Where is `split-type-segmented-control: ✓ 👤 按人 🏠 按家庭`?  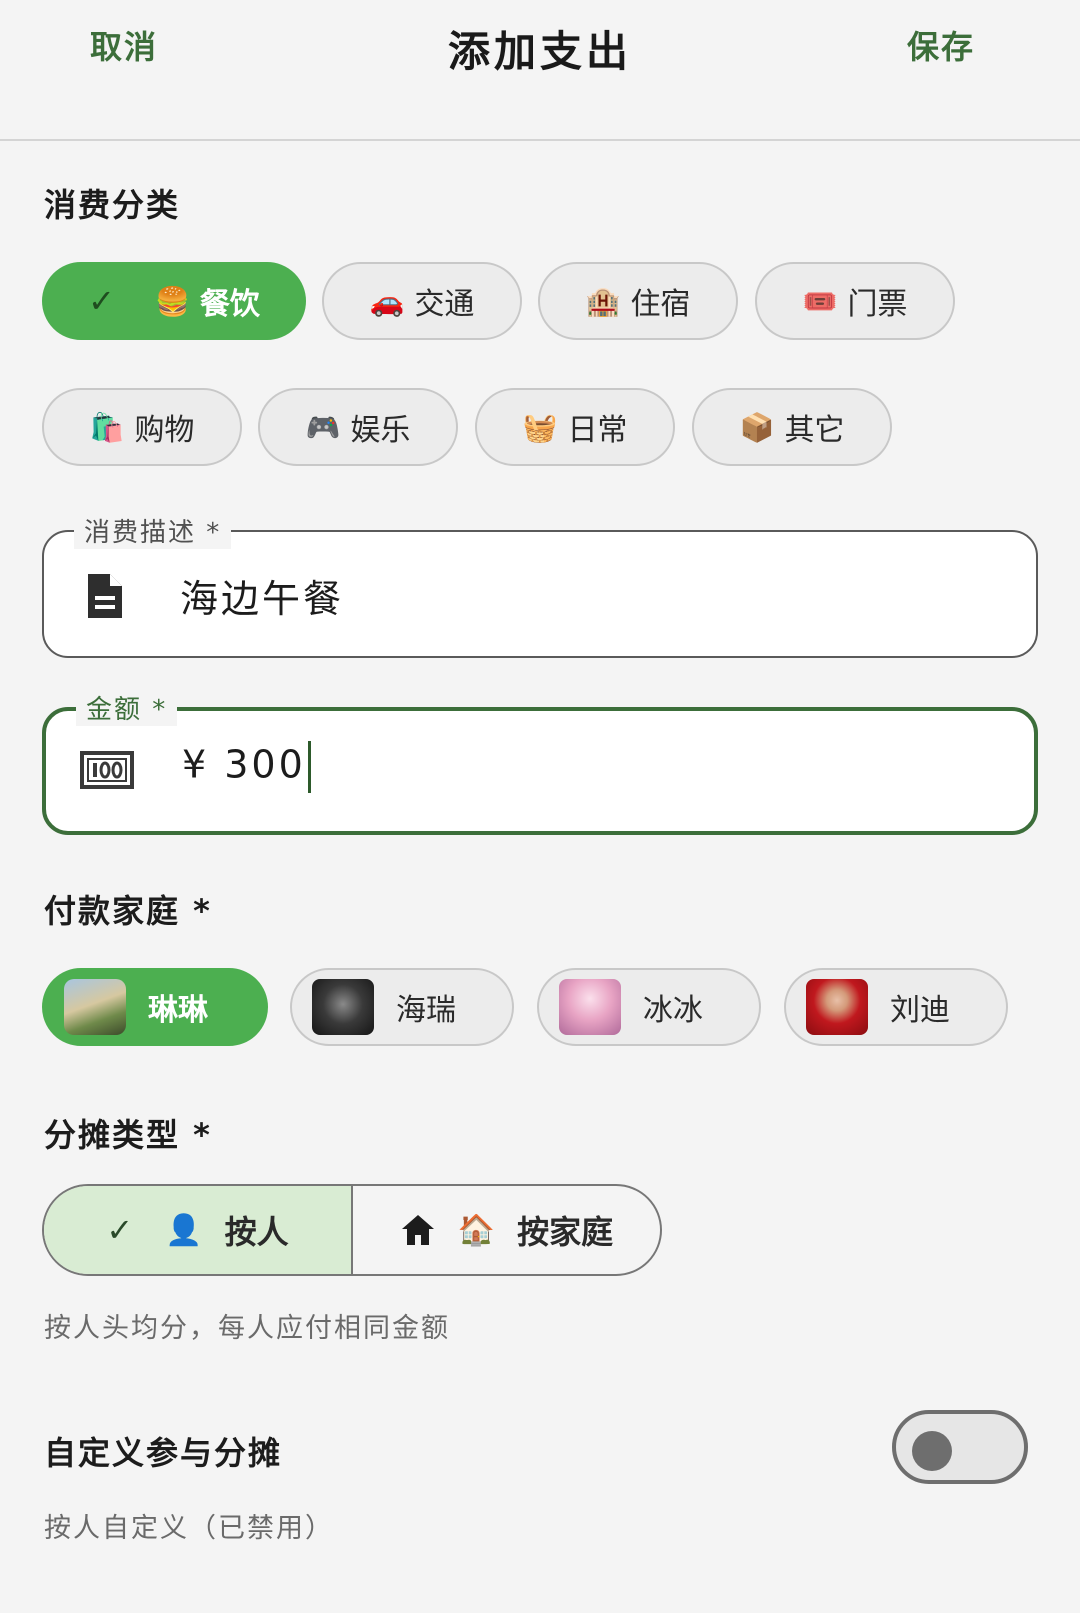 split-type-segmented-control: ✓ 👤 按人 🏠 按家庭 is located at coordinates (352, 1230).